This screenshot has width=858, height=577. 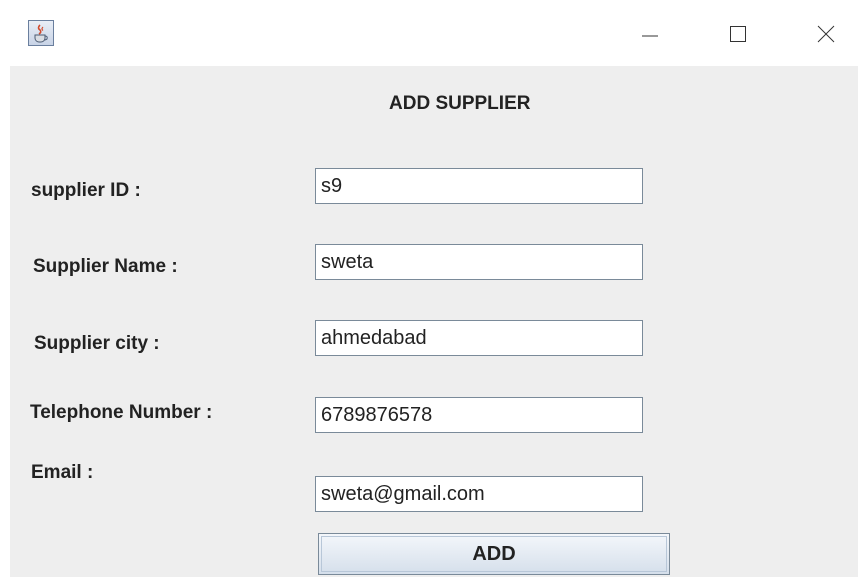 What do you see at coordinates (460, 103) in the screenshot?
I see `form-heading: ADD SUPPLIER` at bounding box center [460, 103].